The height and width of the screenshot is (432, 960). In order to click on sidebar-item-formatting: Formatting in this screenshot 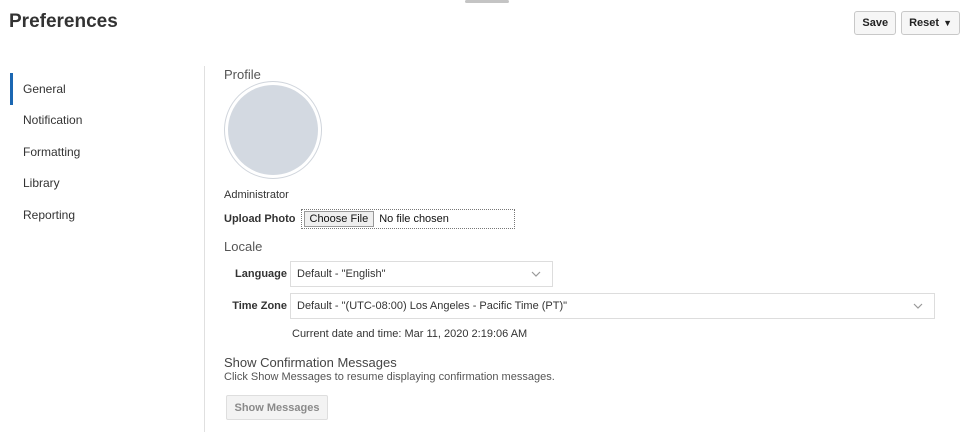, I will do `click(85, 152)`.